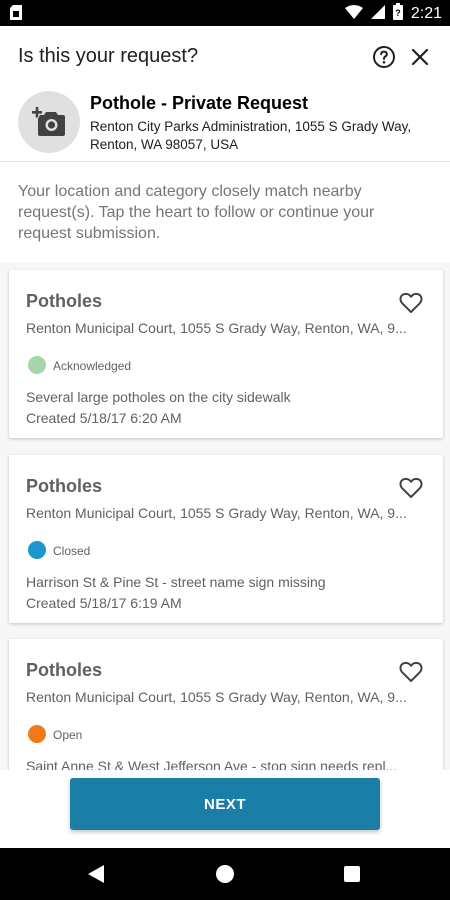  I want to click on back-icon, so click(96, 876).